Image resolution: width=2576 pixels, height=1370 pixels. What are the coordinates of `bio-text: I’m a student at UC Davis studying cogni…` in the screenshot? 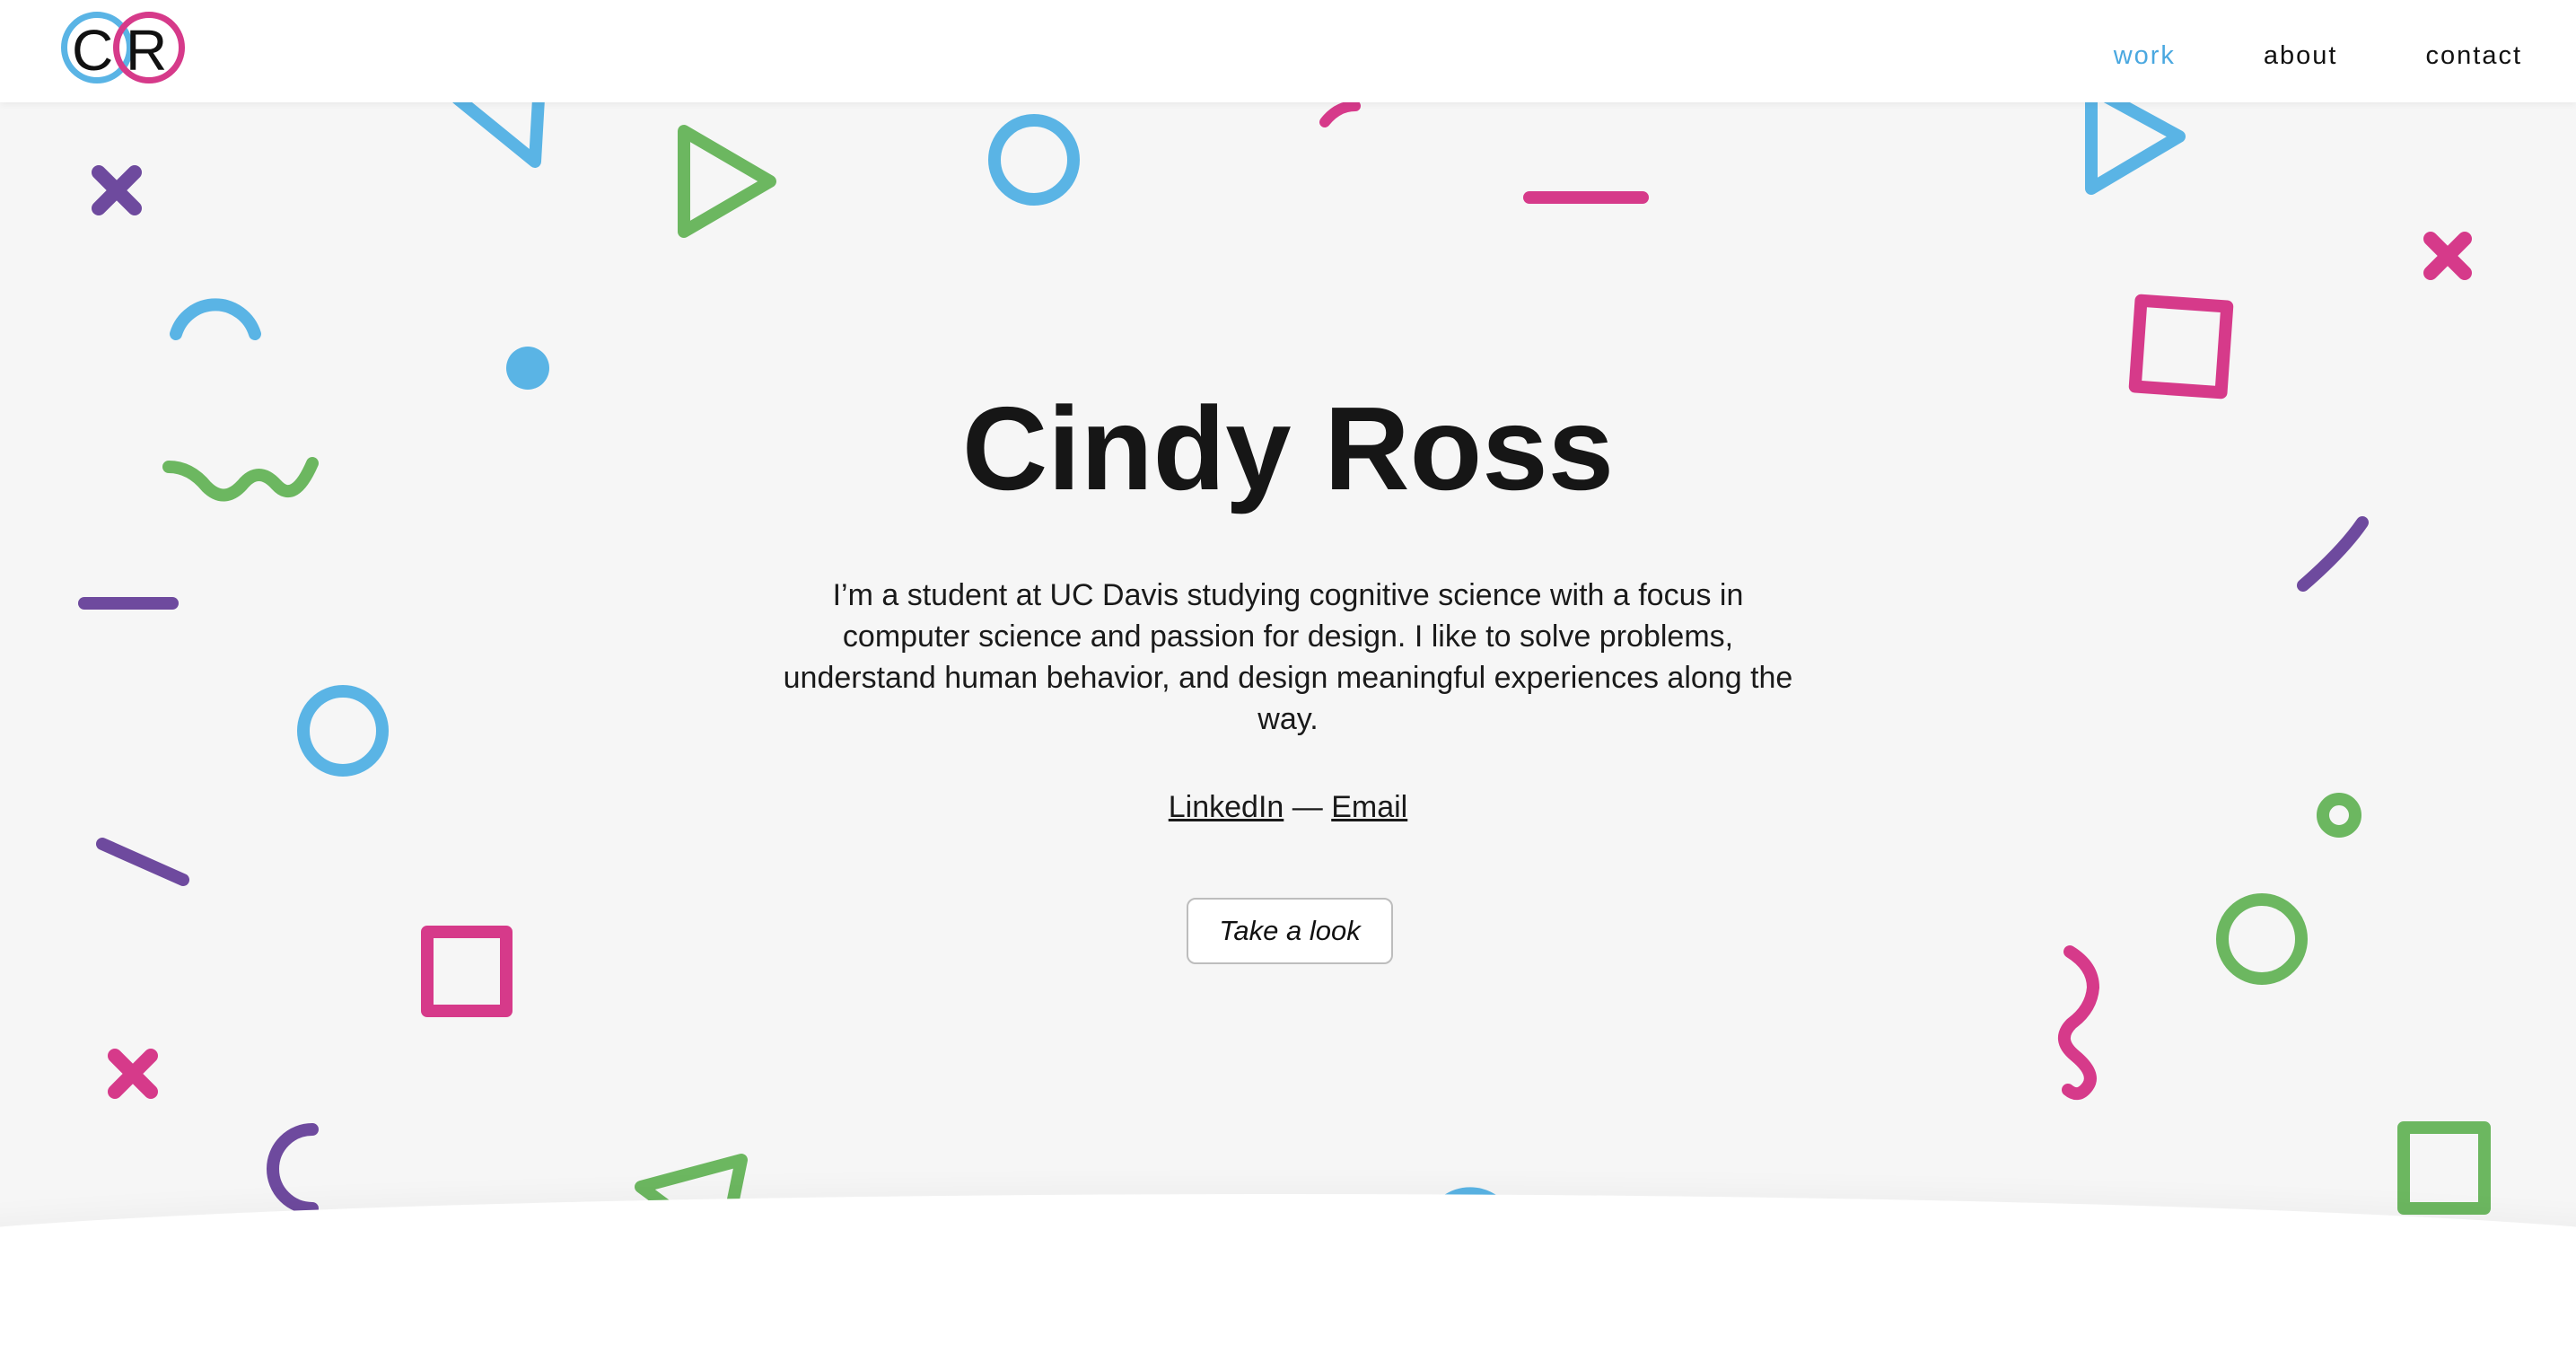 It's located at (1288, 657).